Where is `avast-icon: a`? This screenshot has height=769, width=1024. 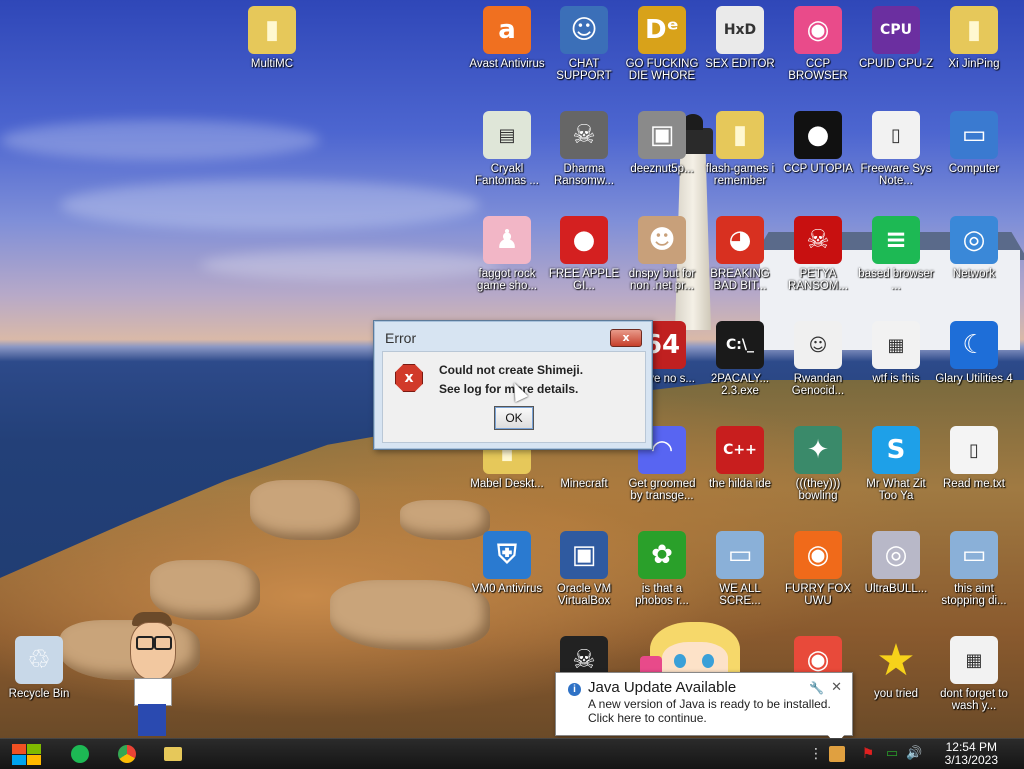
avast-icon: a is located at coordinates (507, 30).